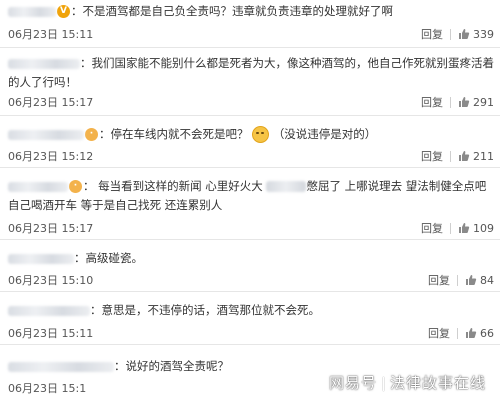 The image size is (500, 401). What do you see at coordinates (211, 310) in the screenshot?
I see `comment-text: 意思是，不违停的话，酒驾那位就不会死。` at bounding box center [211, 310].